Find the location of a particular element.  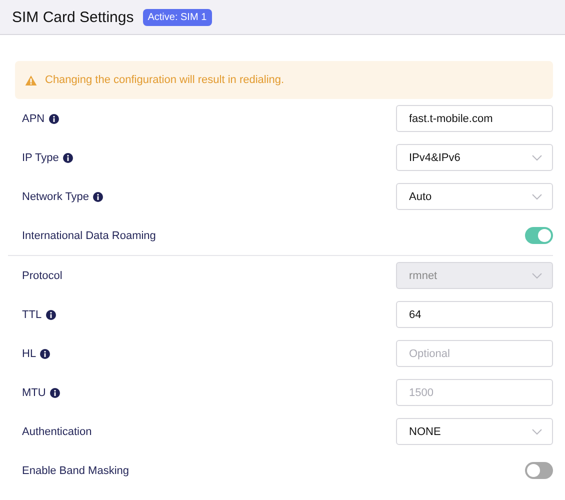

warning-icon is located at coordinates (31, 80).